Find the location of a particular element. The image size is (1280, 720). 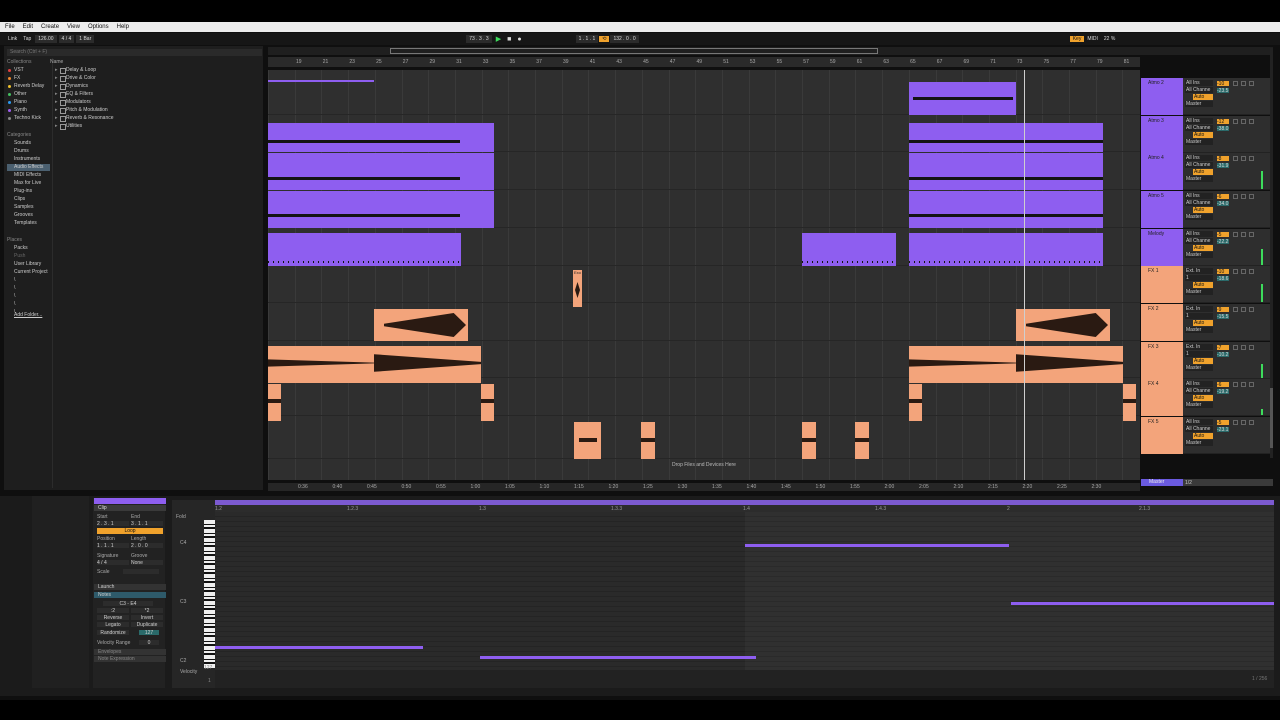

play-icon: ▶ is located at coordinates (498, 39).